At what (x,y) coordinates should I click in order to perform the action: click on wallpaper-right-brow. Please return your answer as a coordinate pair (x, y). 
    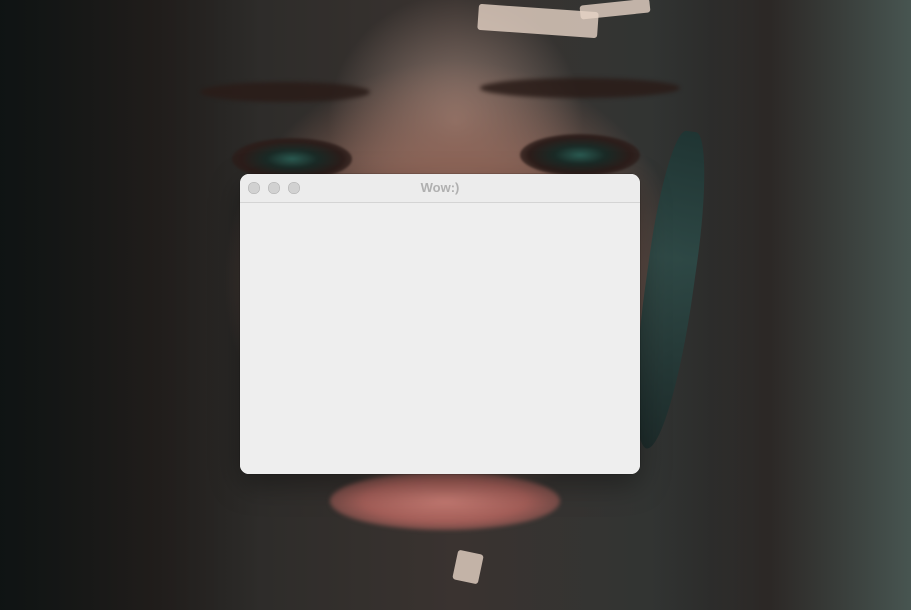
    Looking at the image, I should click on (580, 88).